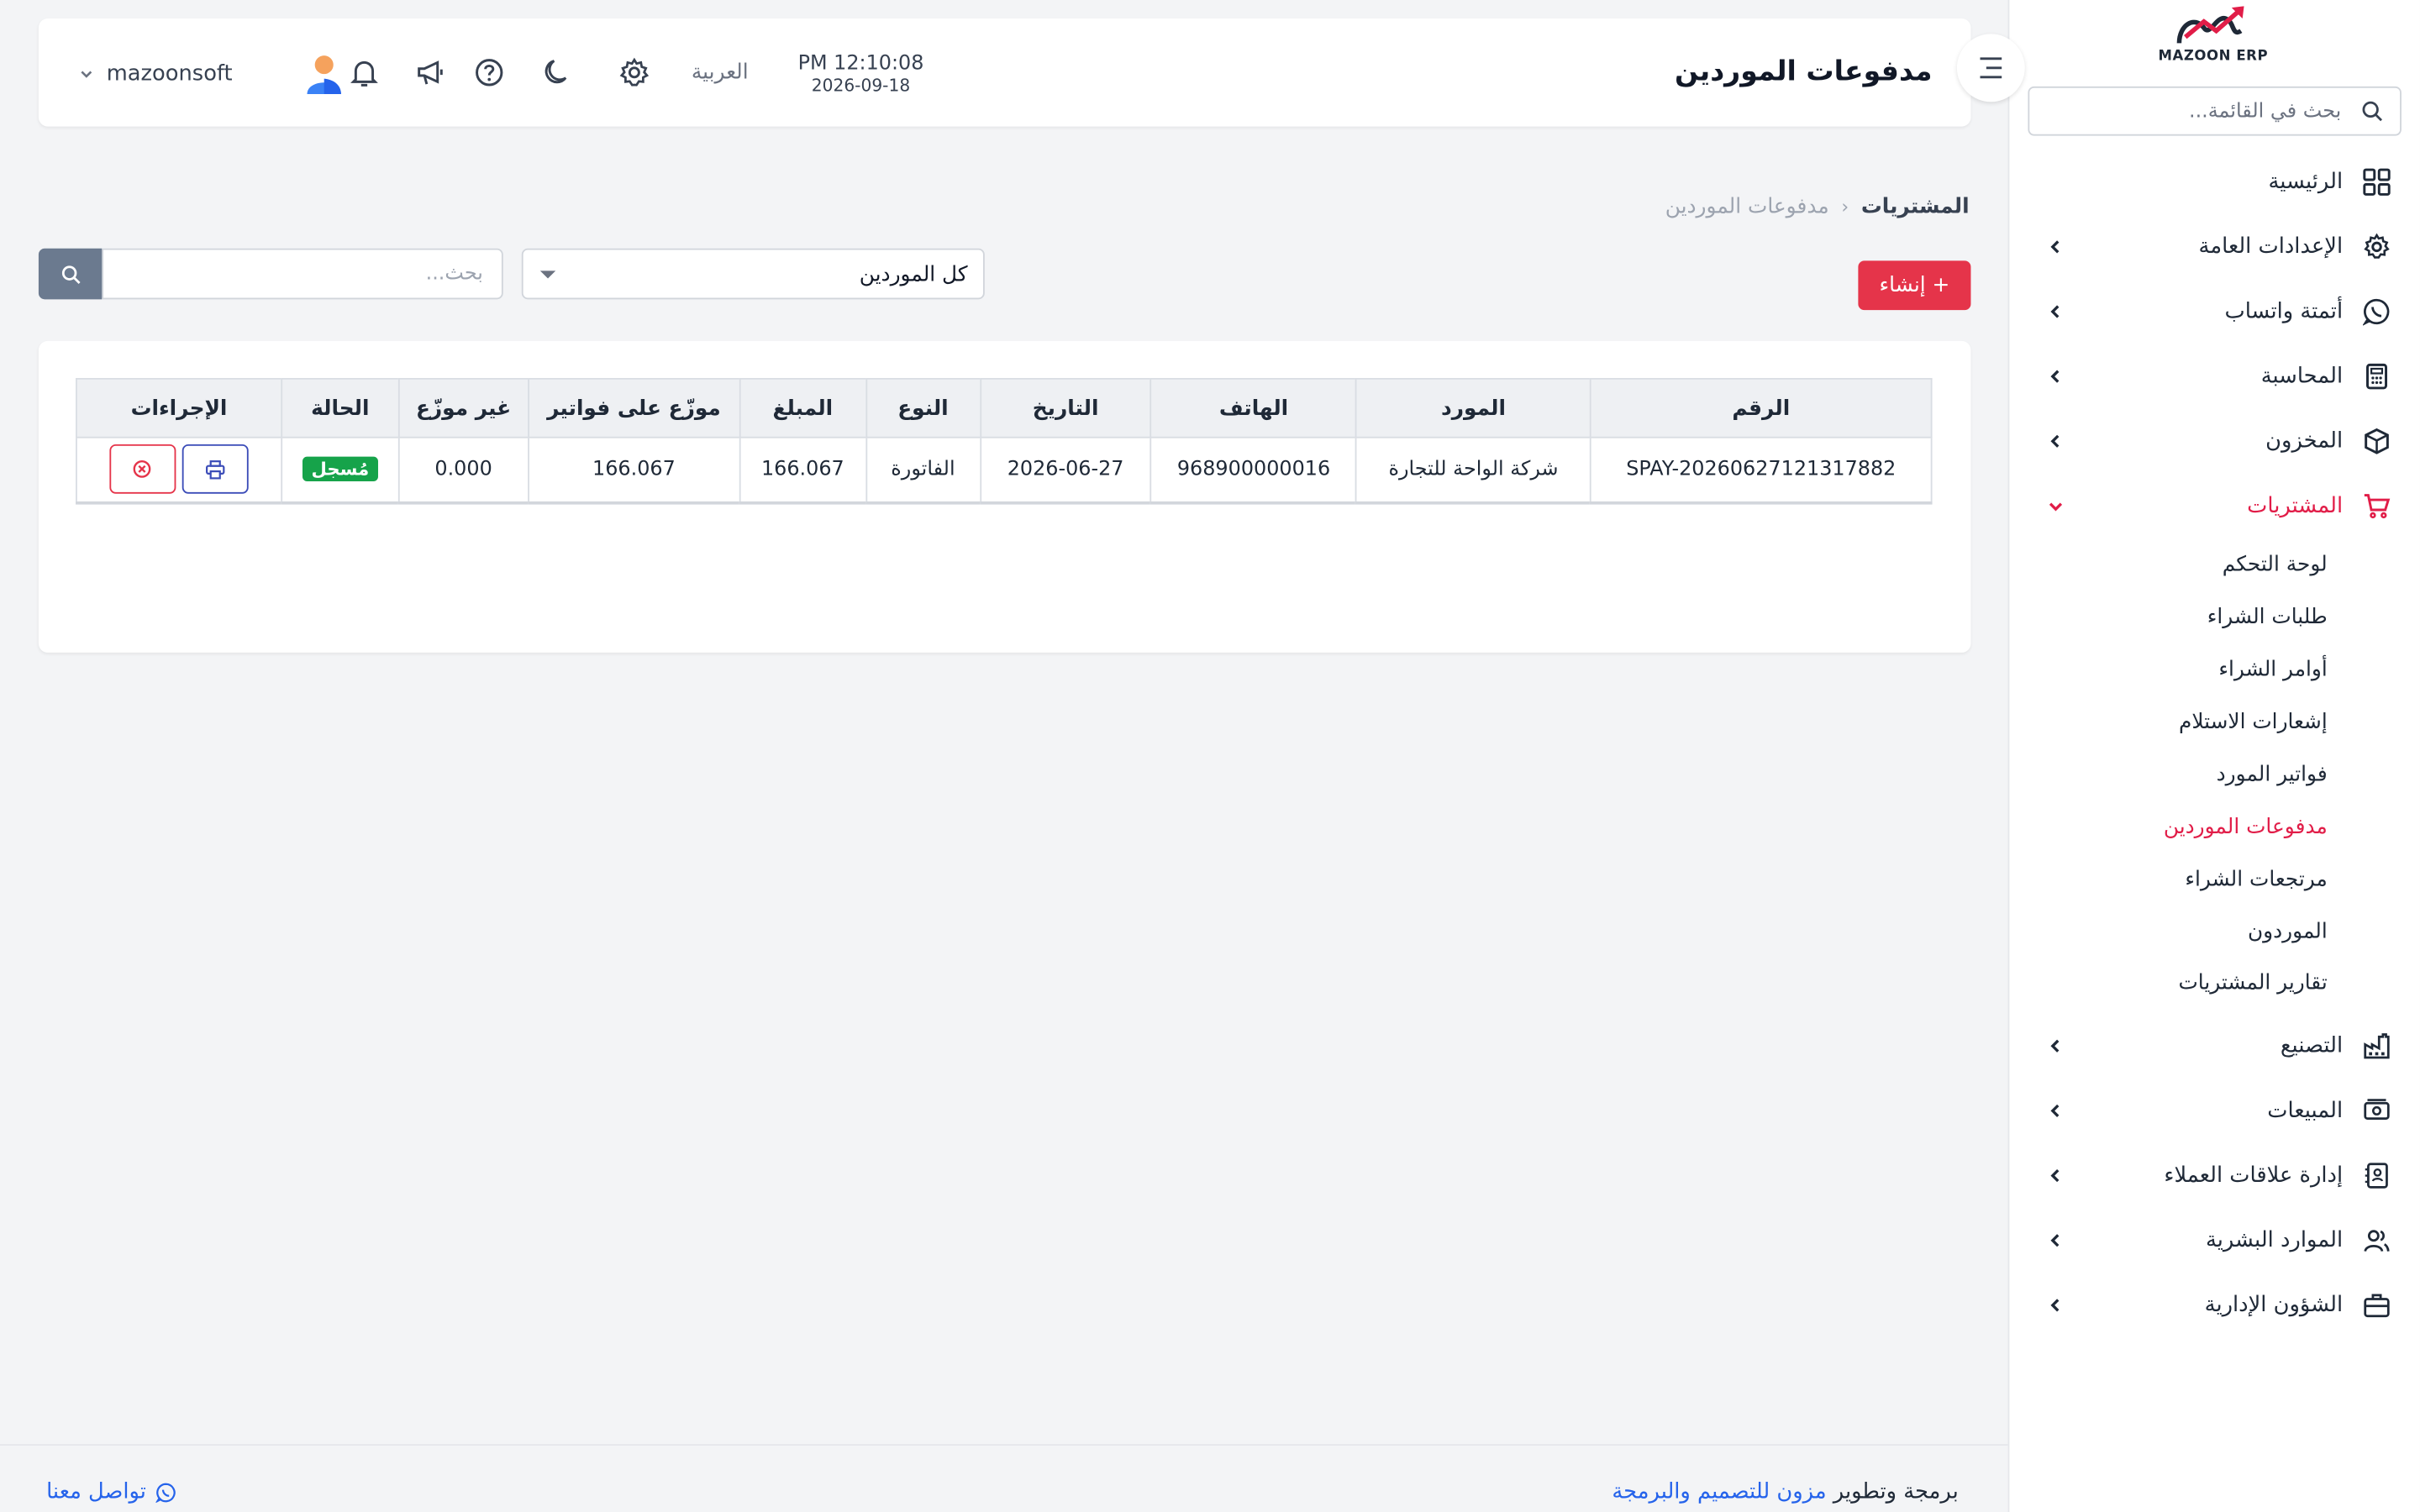  I want to click on sidebar-item-label: الرئيسية, so click(2306, 182).